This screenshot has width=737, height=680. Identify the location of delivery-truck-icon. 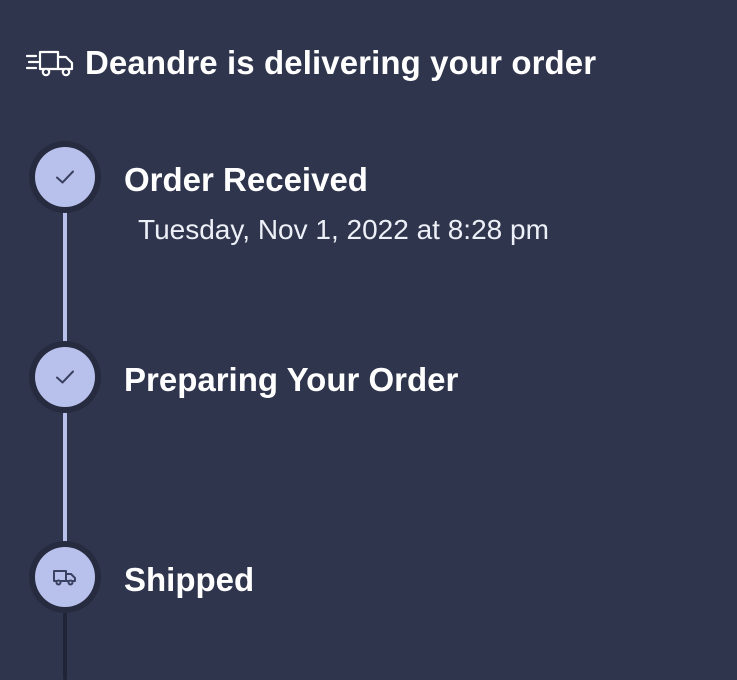
(50, 63).